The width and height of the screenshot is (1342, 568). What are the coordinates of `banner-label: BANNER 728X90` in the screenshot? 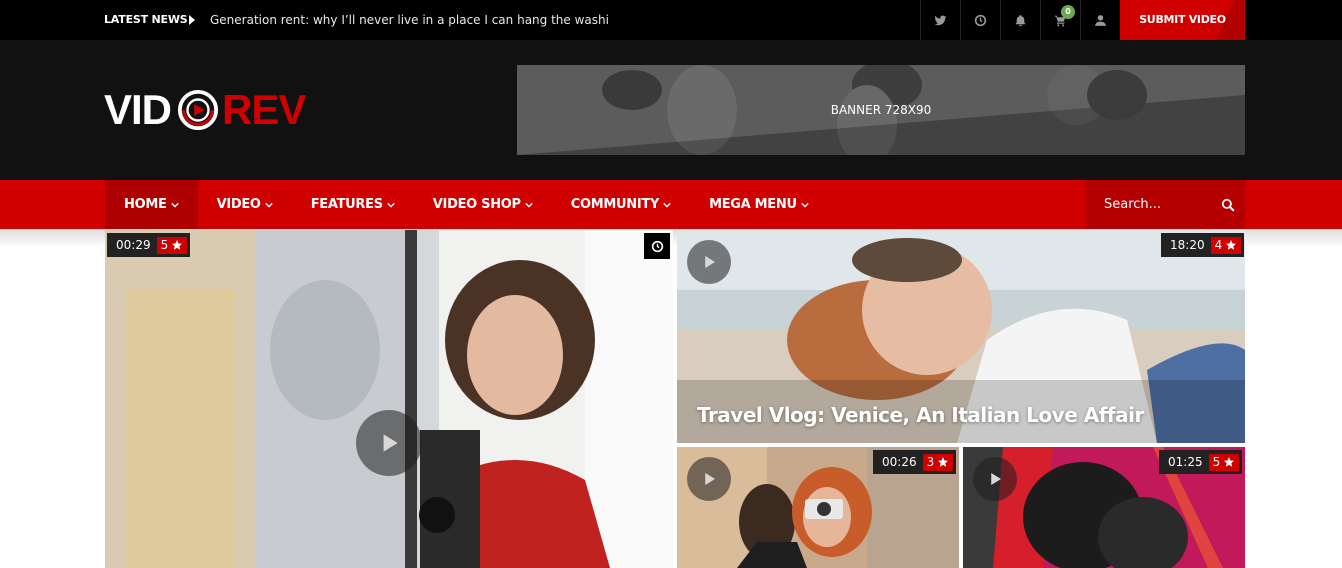 It's located at (881, 110).